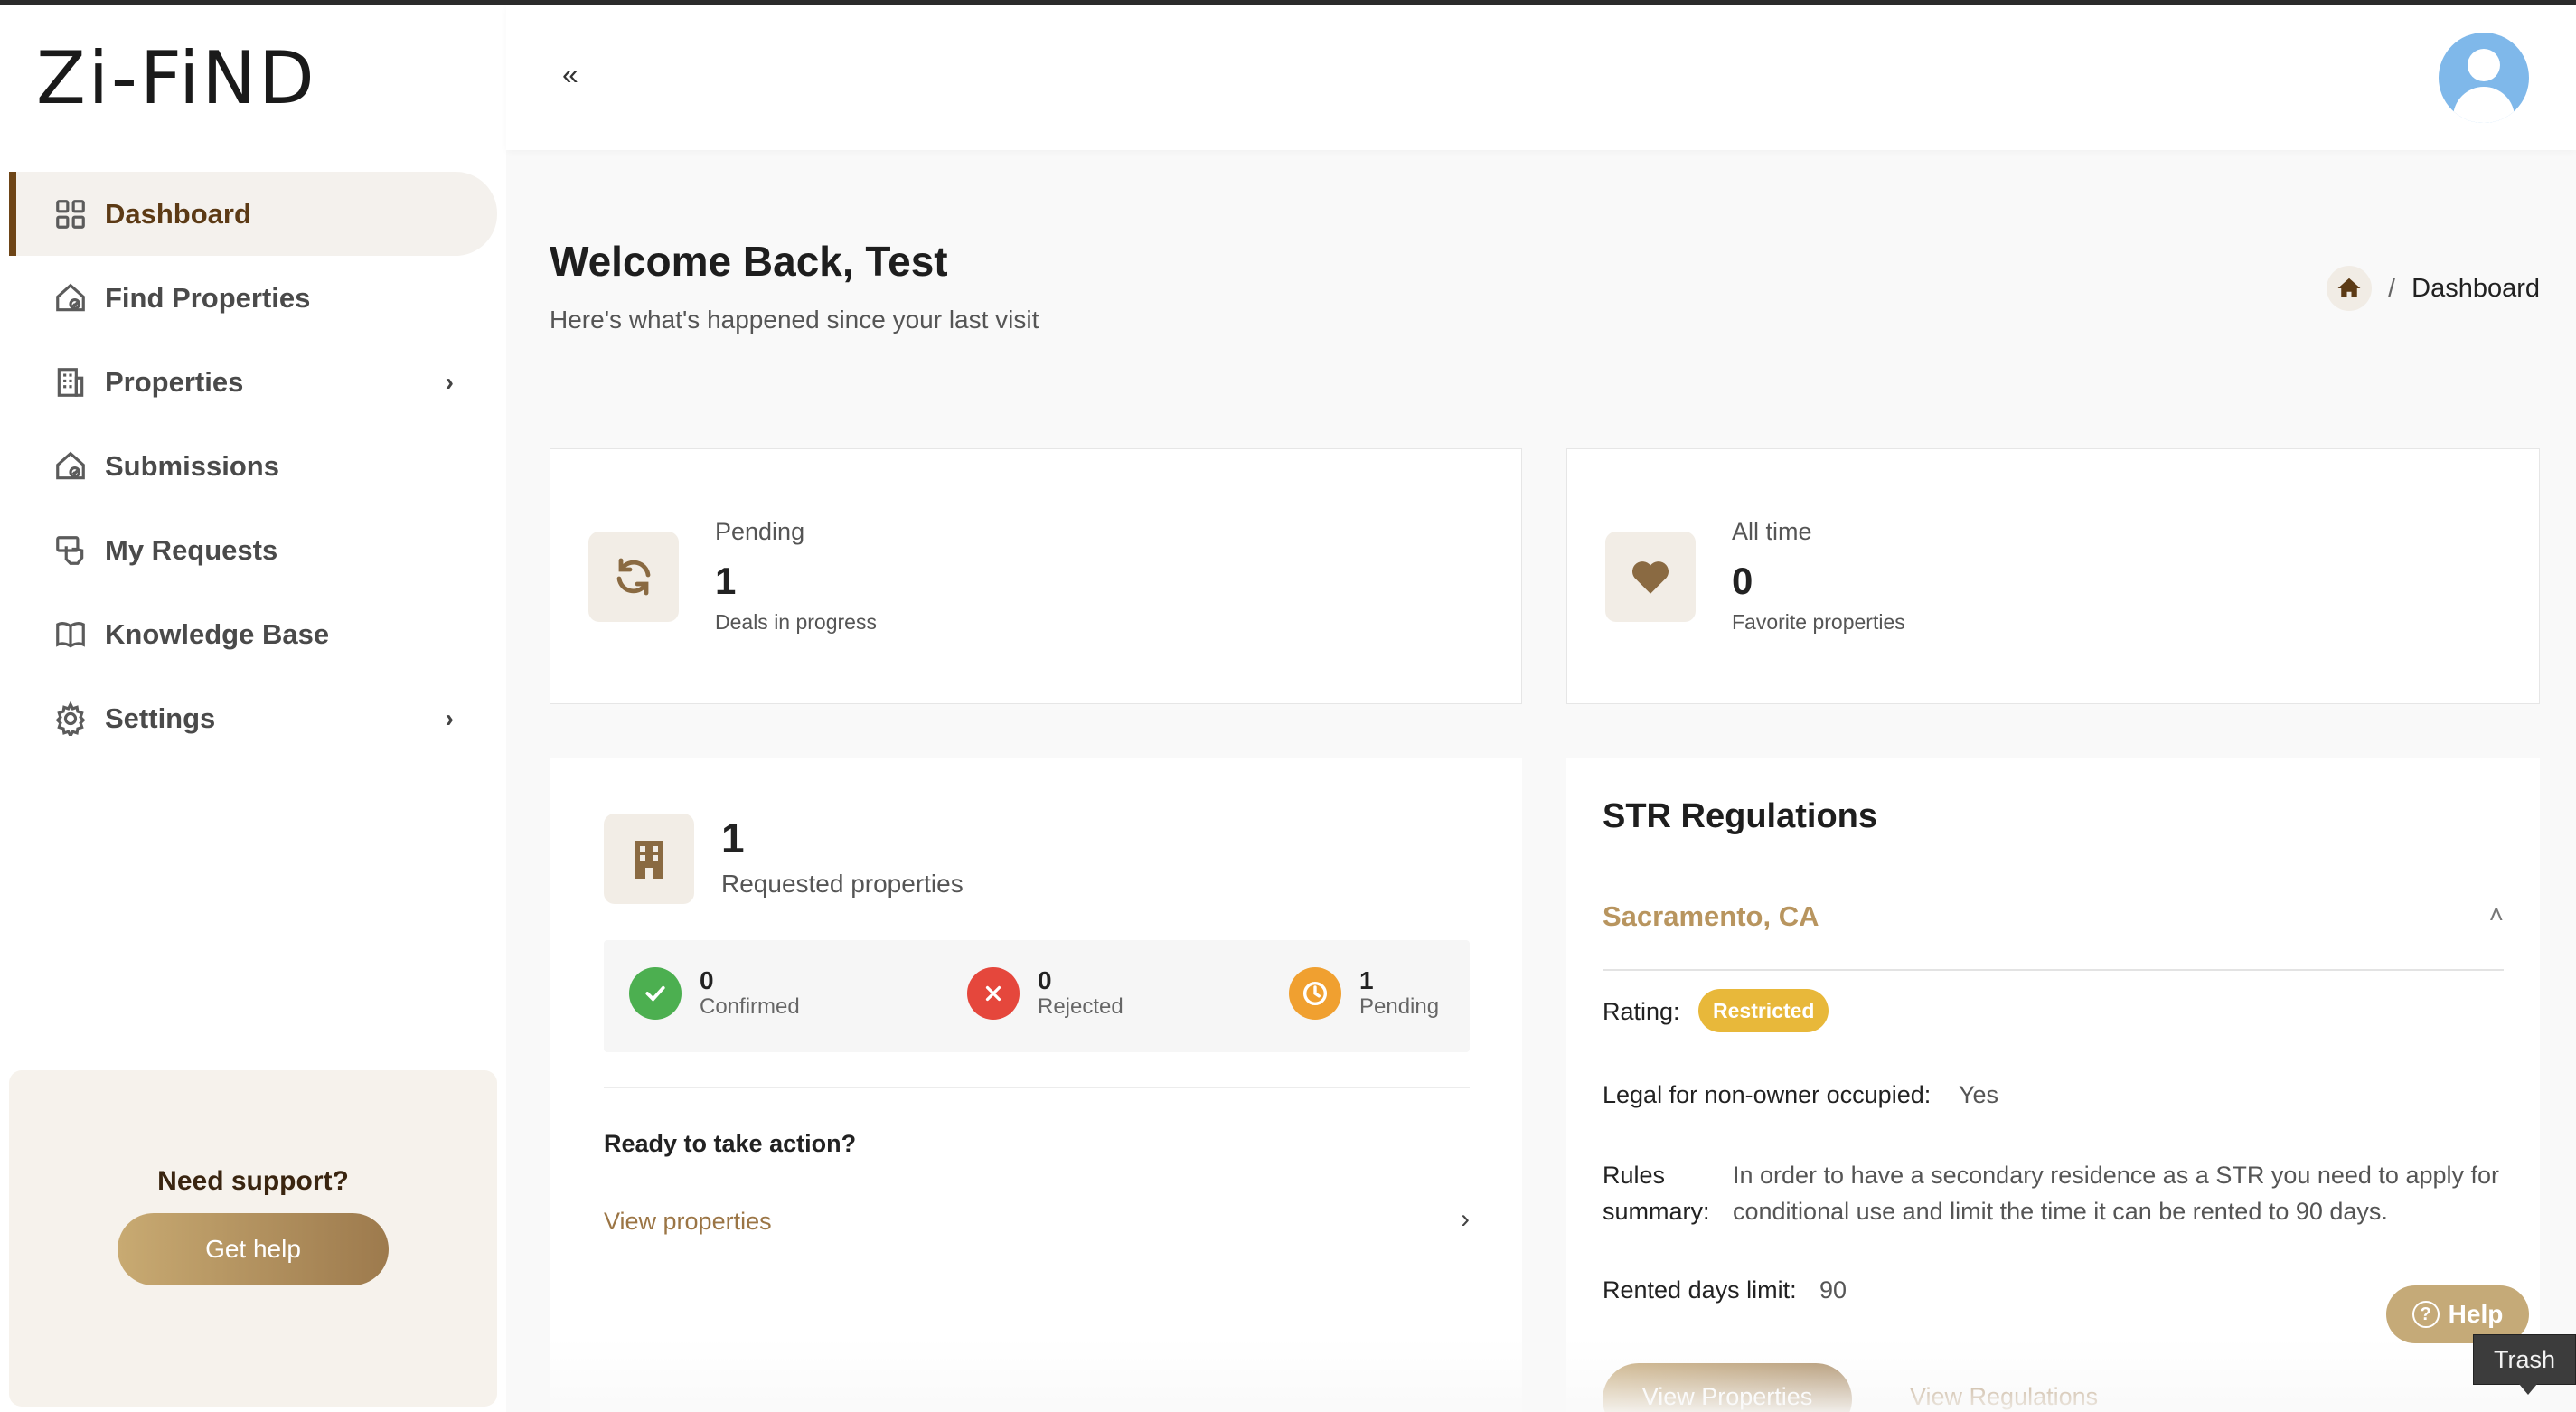  What do you see at coordinates (174, 381) in the screenshot?
I see `sidebar-item-label: Properties` at bounding box center [174, 381].